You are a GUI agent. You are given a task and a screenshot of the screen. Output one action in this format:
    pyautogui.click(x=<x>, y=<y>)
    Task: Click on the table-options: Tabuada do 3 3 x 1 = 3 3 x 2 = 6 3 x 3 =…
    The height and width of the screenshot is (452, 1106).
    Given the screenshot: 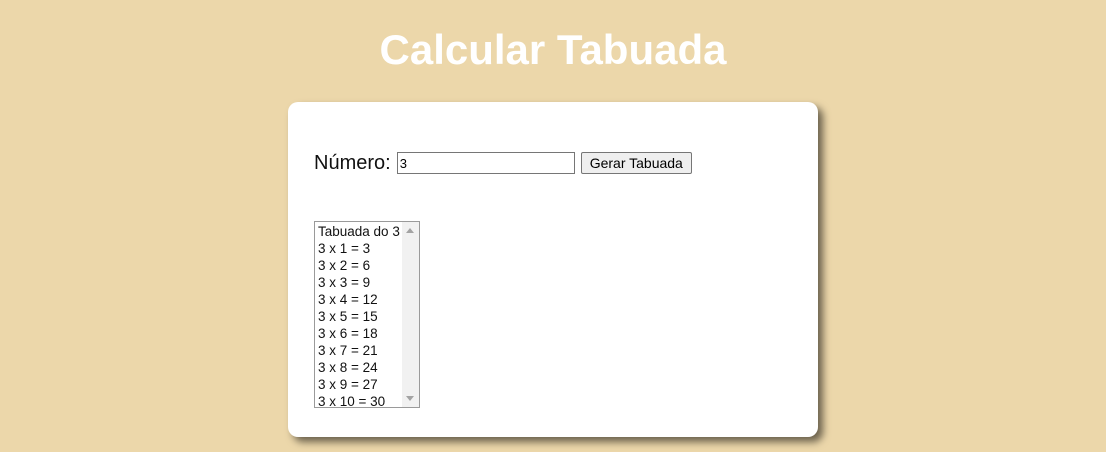 What is the action you would take?
    pyautogui.click(x=359, y=315)
    